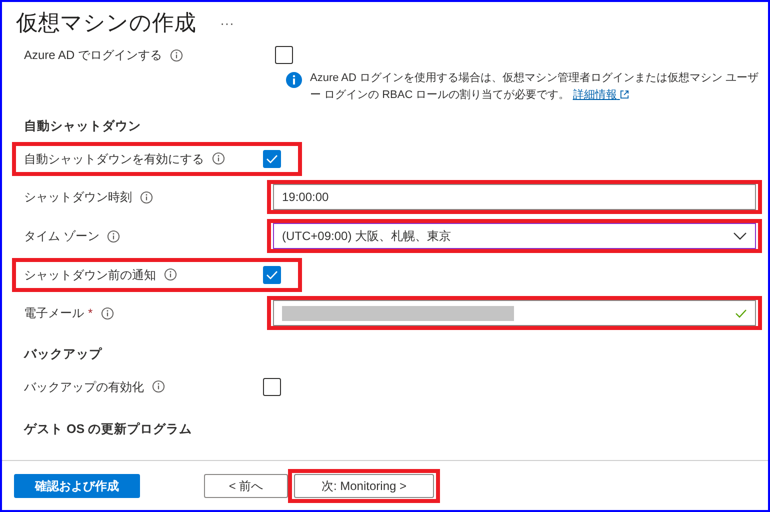 The height and width of the screenshot is (512, 770). What do you see at coordinates (305, 197) in the screenshot?
I see `field-value: 19:00:00` at bounding box center [305, 197].